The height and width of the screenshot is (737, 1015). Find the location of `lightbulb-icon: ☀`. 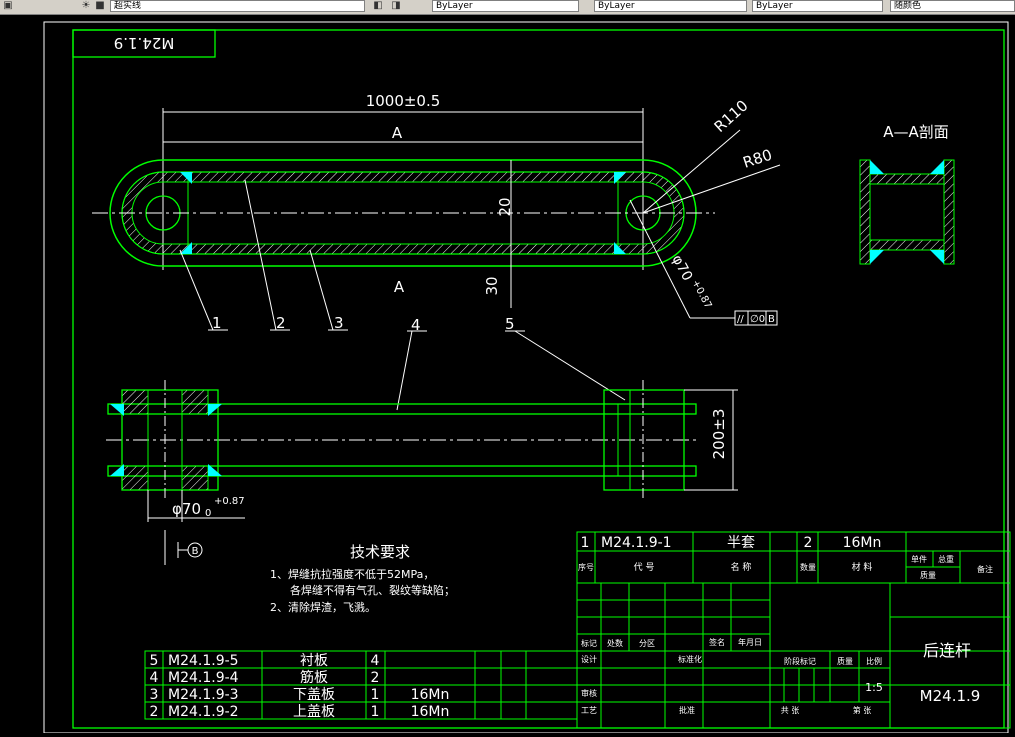

lightbulb-icon: ☀ is located at coordinates (86, 5).